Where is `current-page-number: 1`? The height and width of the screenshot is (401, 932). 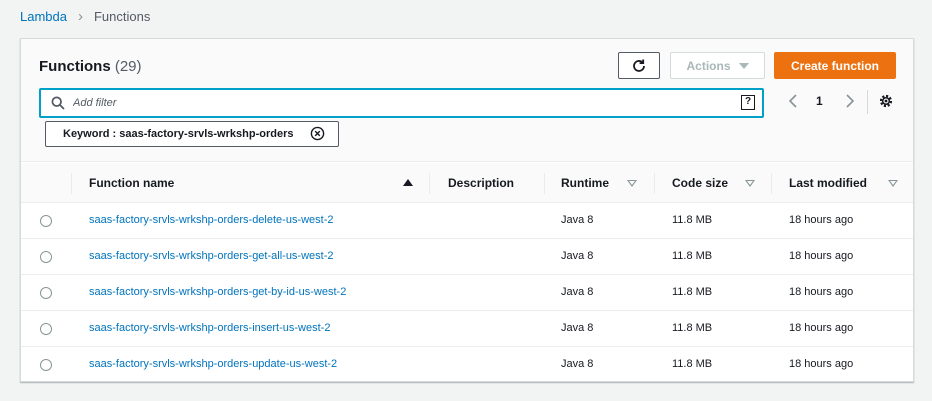
current-page-number: 1 is located at coordinates (819, 101).